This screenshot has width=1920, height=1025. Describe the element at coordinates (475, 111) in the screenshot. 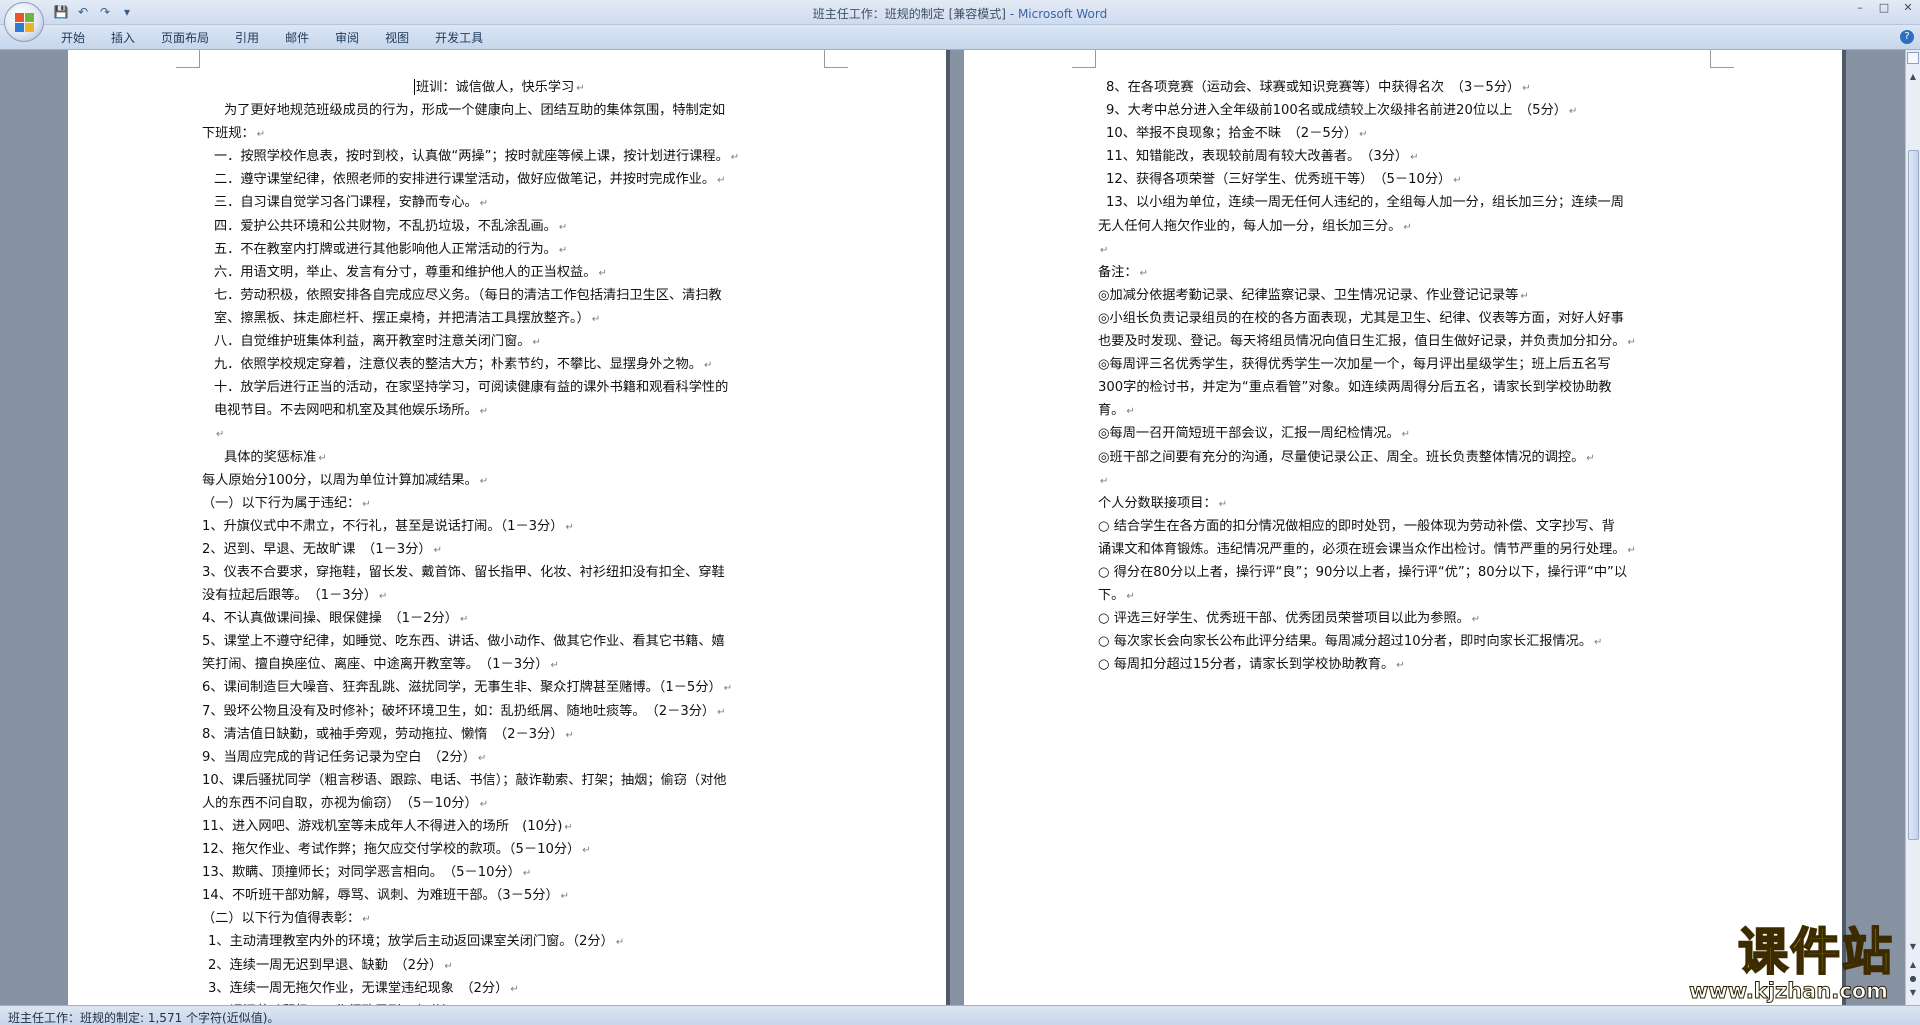

I see `line-text: 为了更好地规范班级成员的行为，形成一个健康向上、团结互助的集体氛围，特制定如` at that location.